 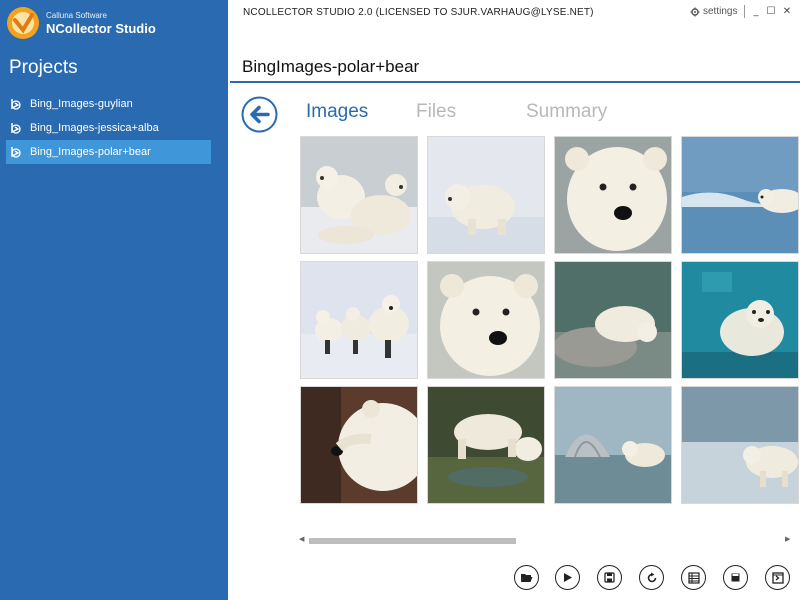 I want to click on save-icon, so click(x=609, y=577).